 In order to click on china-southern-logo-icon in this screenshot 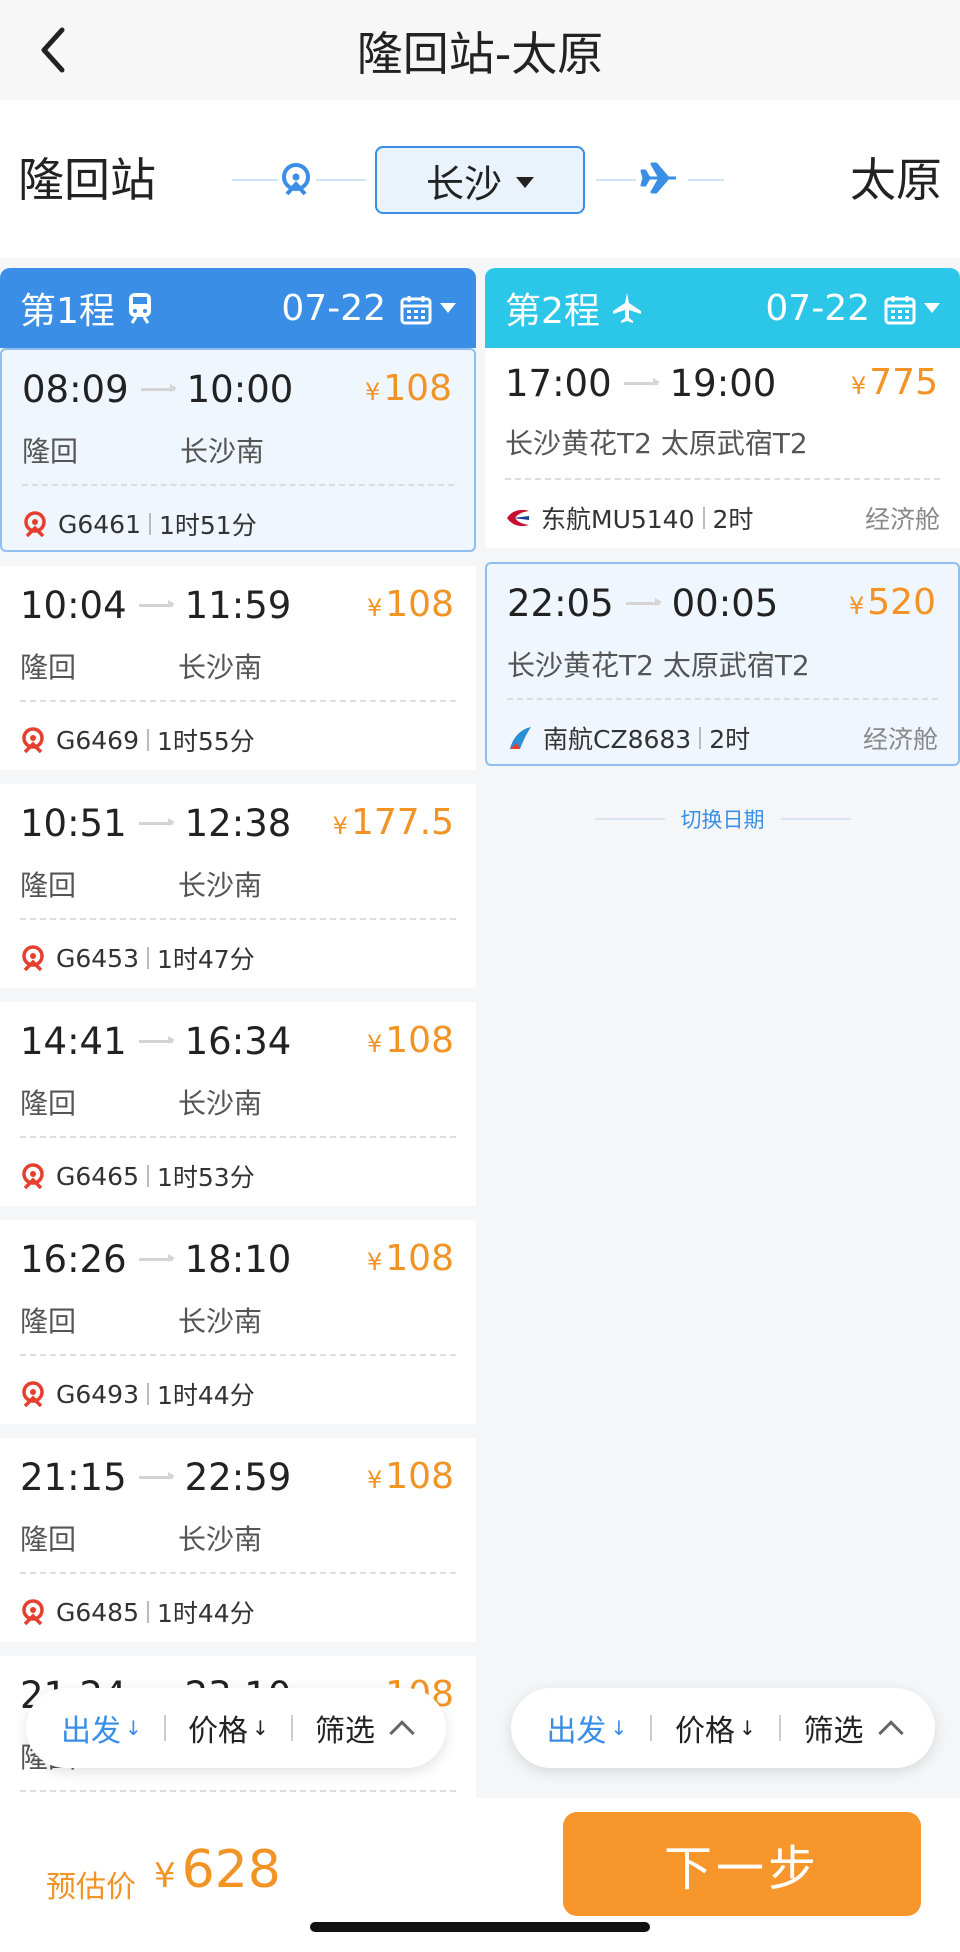, I will do `click(520, 738)`.